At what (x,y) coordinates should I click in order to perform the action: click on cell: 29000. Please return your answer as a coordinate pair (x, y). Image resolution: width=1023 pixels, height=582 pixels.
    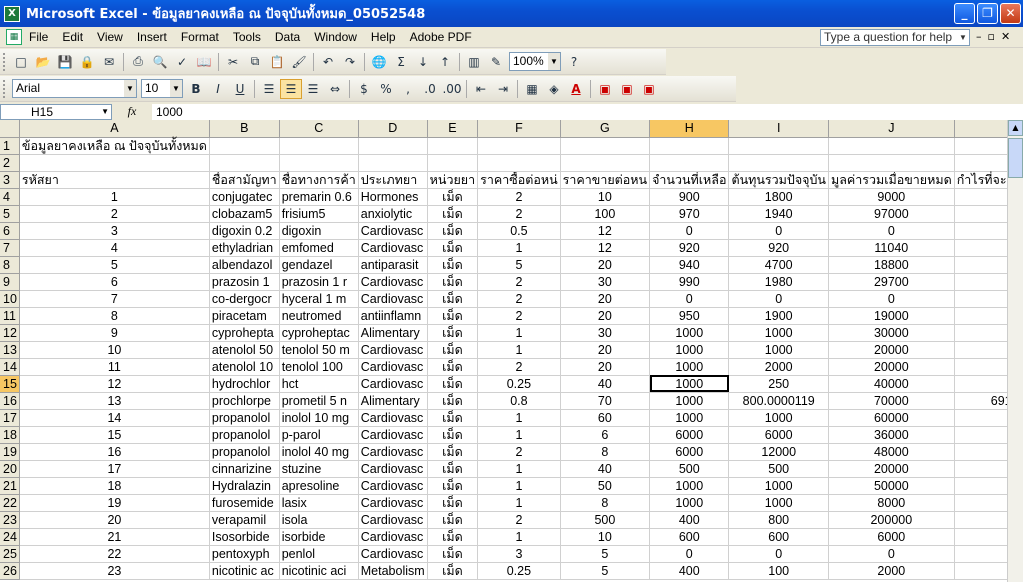
    Looking at the image, I should click on (980, 333).